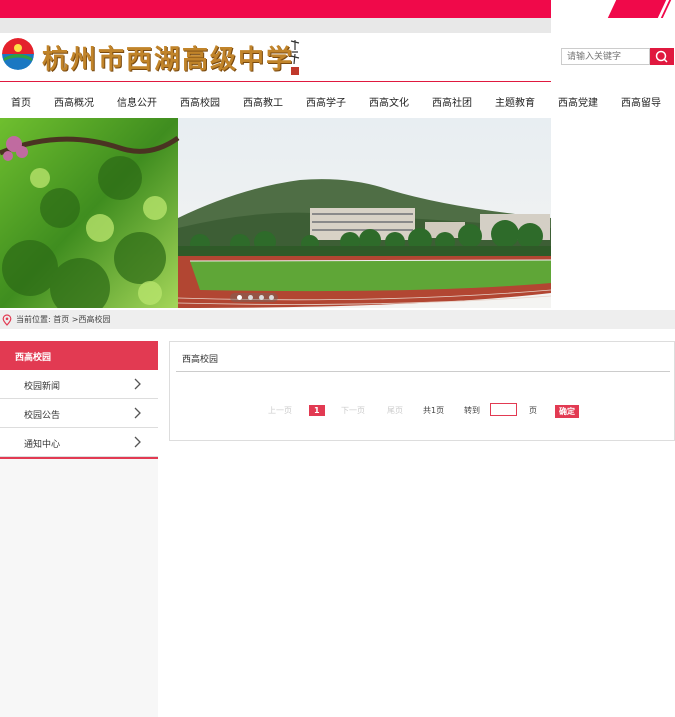 The width and height of the screenshot is (675, 717). I want to click on nav-item-theme: 主题教育, so click(515, 101).